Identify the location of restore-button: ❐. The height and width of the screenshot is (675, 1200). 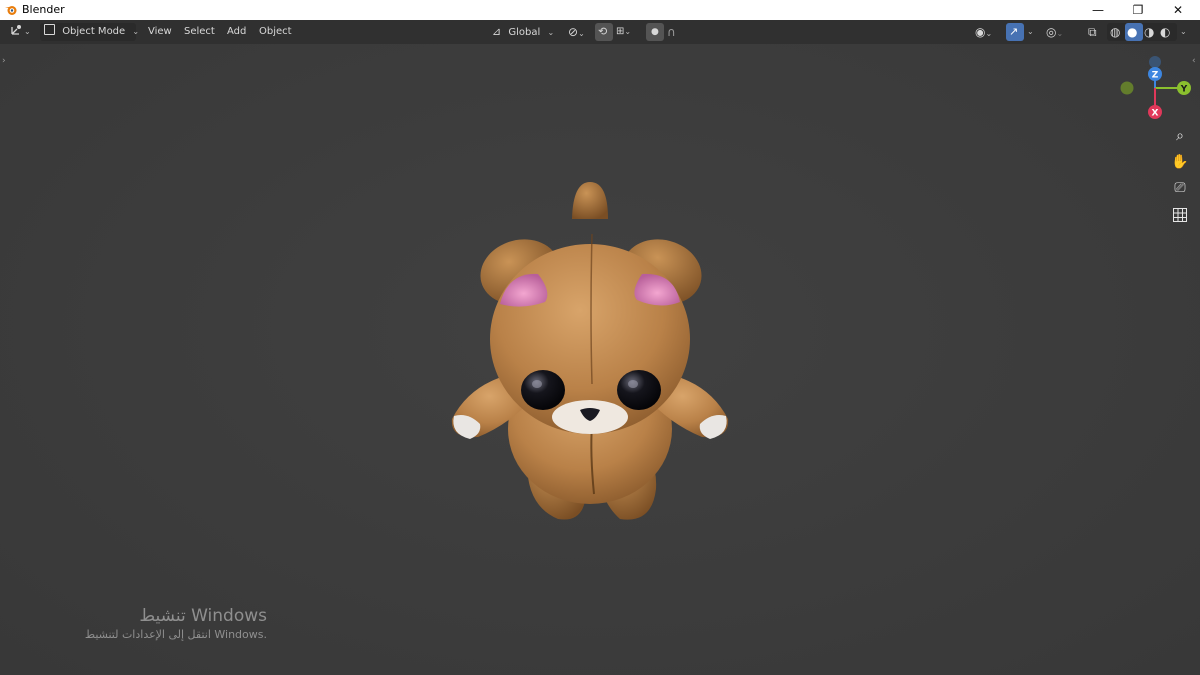
(1138, 10).